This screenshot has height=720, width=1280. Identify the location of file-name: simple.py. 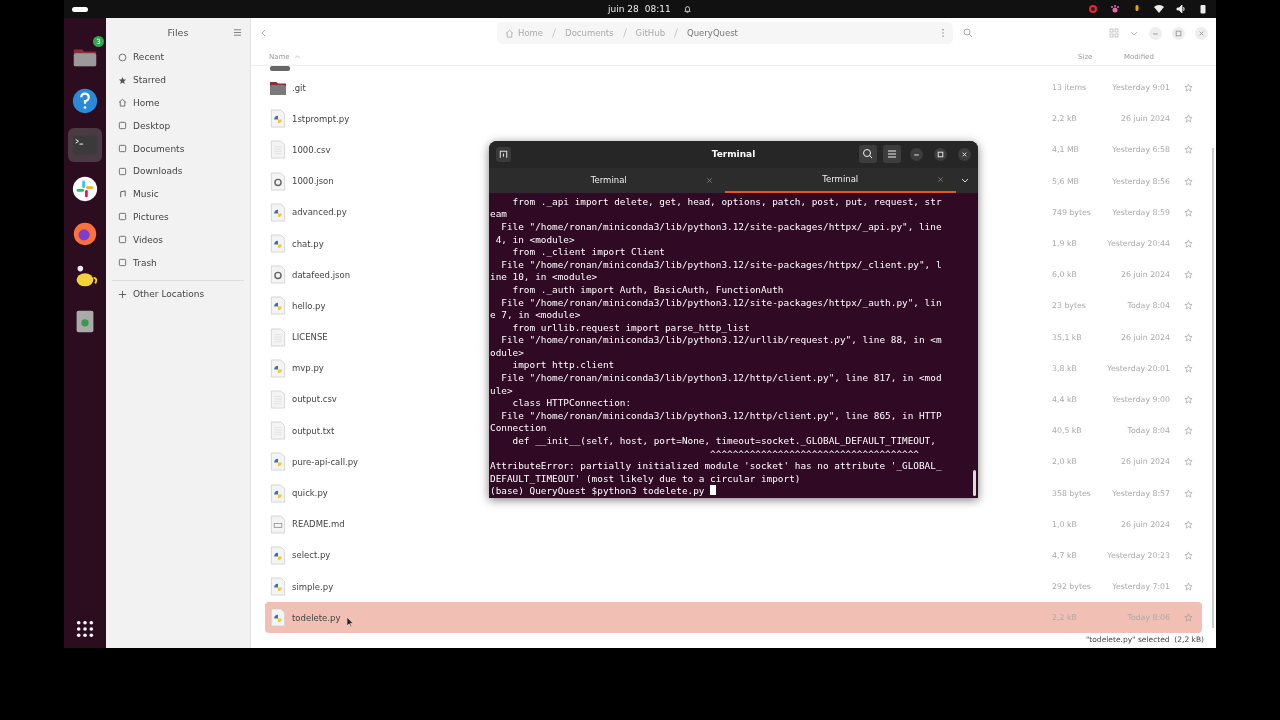
(313, 586).